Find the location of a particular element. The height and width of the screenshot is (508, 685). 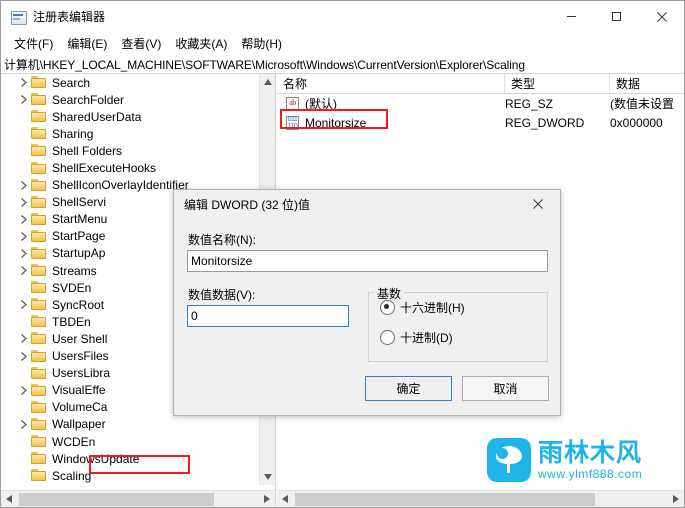

tree-item: Ext is located at coordinates (130, 484).